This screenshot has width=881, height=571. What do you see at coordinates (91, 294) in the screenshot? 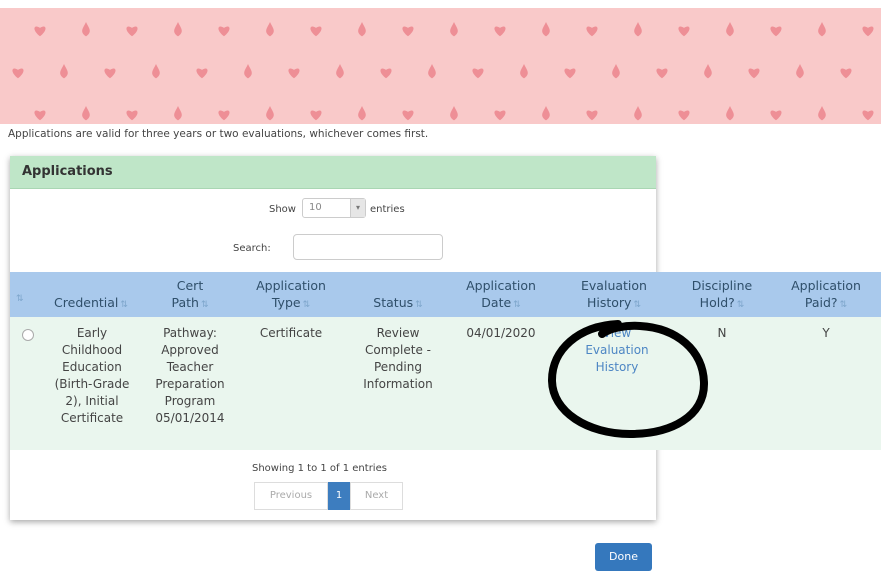
I see `header-credential: Credential ⇅` at bounding box center [91, 294].